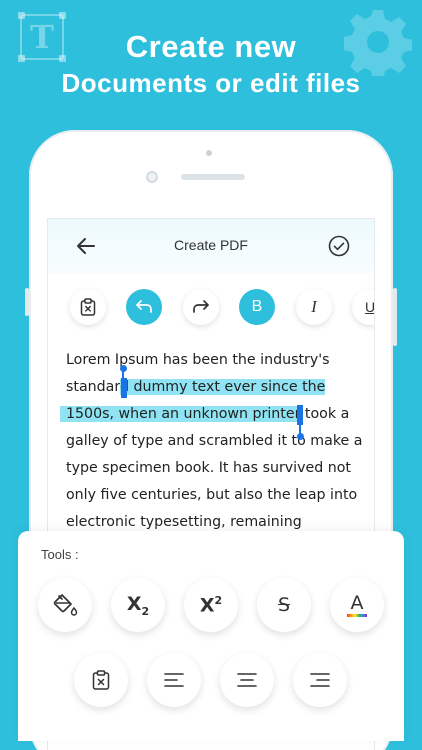 The height and width of the screenshot is (750, 422). I want to click on redo-icon, so click(201, 306).